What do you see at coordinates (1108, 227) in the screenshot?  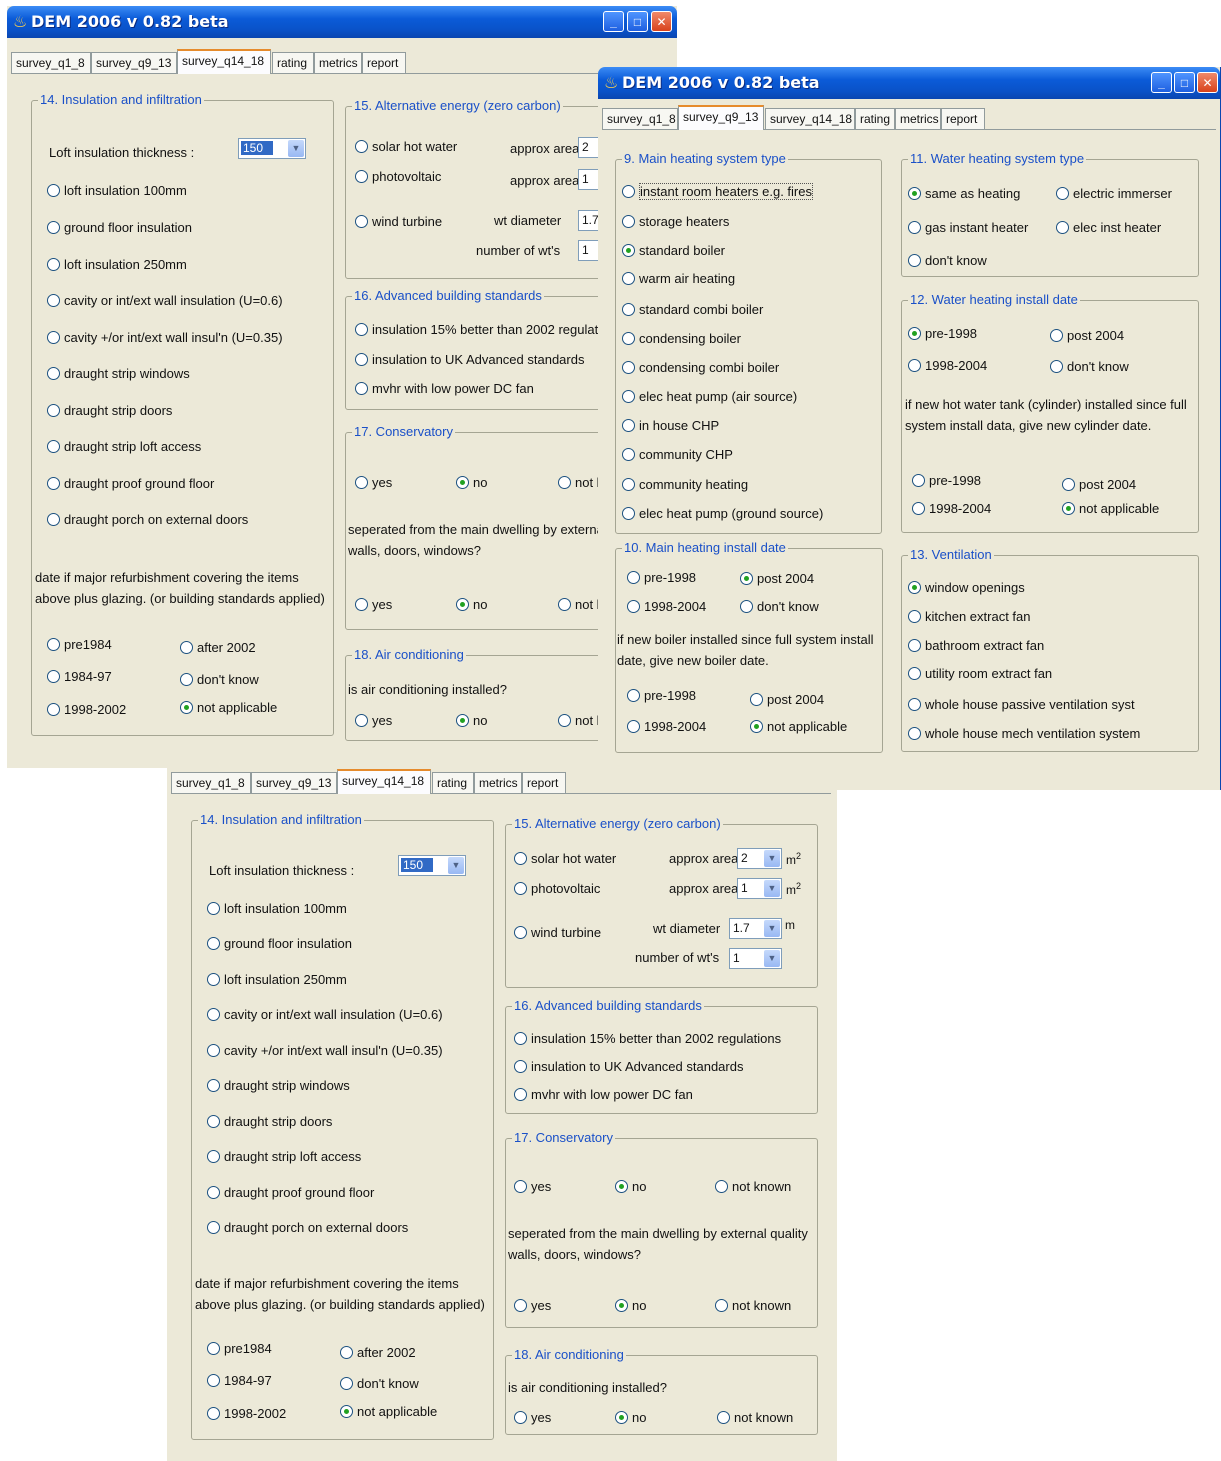 I see `q11-elec-inst-heater: elec inst heater` at bounding box center [1108, 227].